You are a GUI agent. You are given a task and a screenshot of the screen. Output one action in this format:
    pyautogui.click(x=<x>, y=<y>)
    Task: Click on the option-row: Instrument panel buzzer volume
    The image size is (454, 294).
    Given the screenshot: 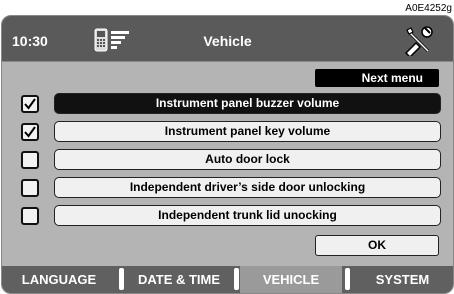 What is the action you would take?
    pyautogui.click(x=227, y=104)
    